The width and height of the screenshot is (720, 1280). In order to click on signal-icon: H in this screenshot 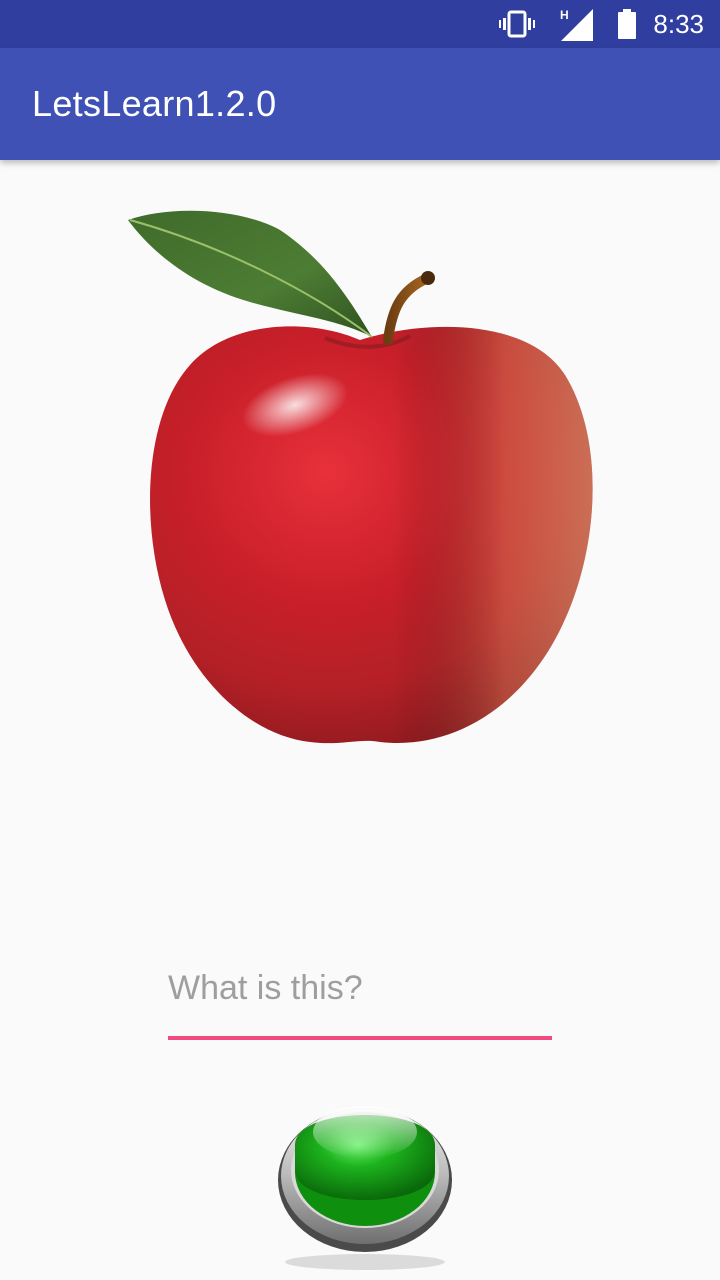, I will do `click(576, 24)`.